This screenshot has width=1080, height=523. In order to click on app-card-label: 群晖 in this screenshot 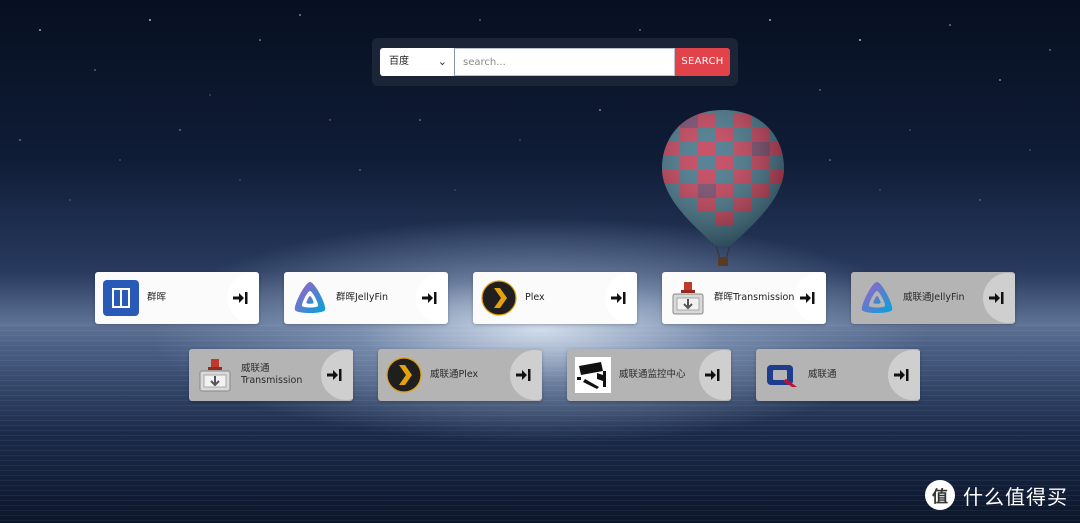, I will do `click(157, 297)`.